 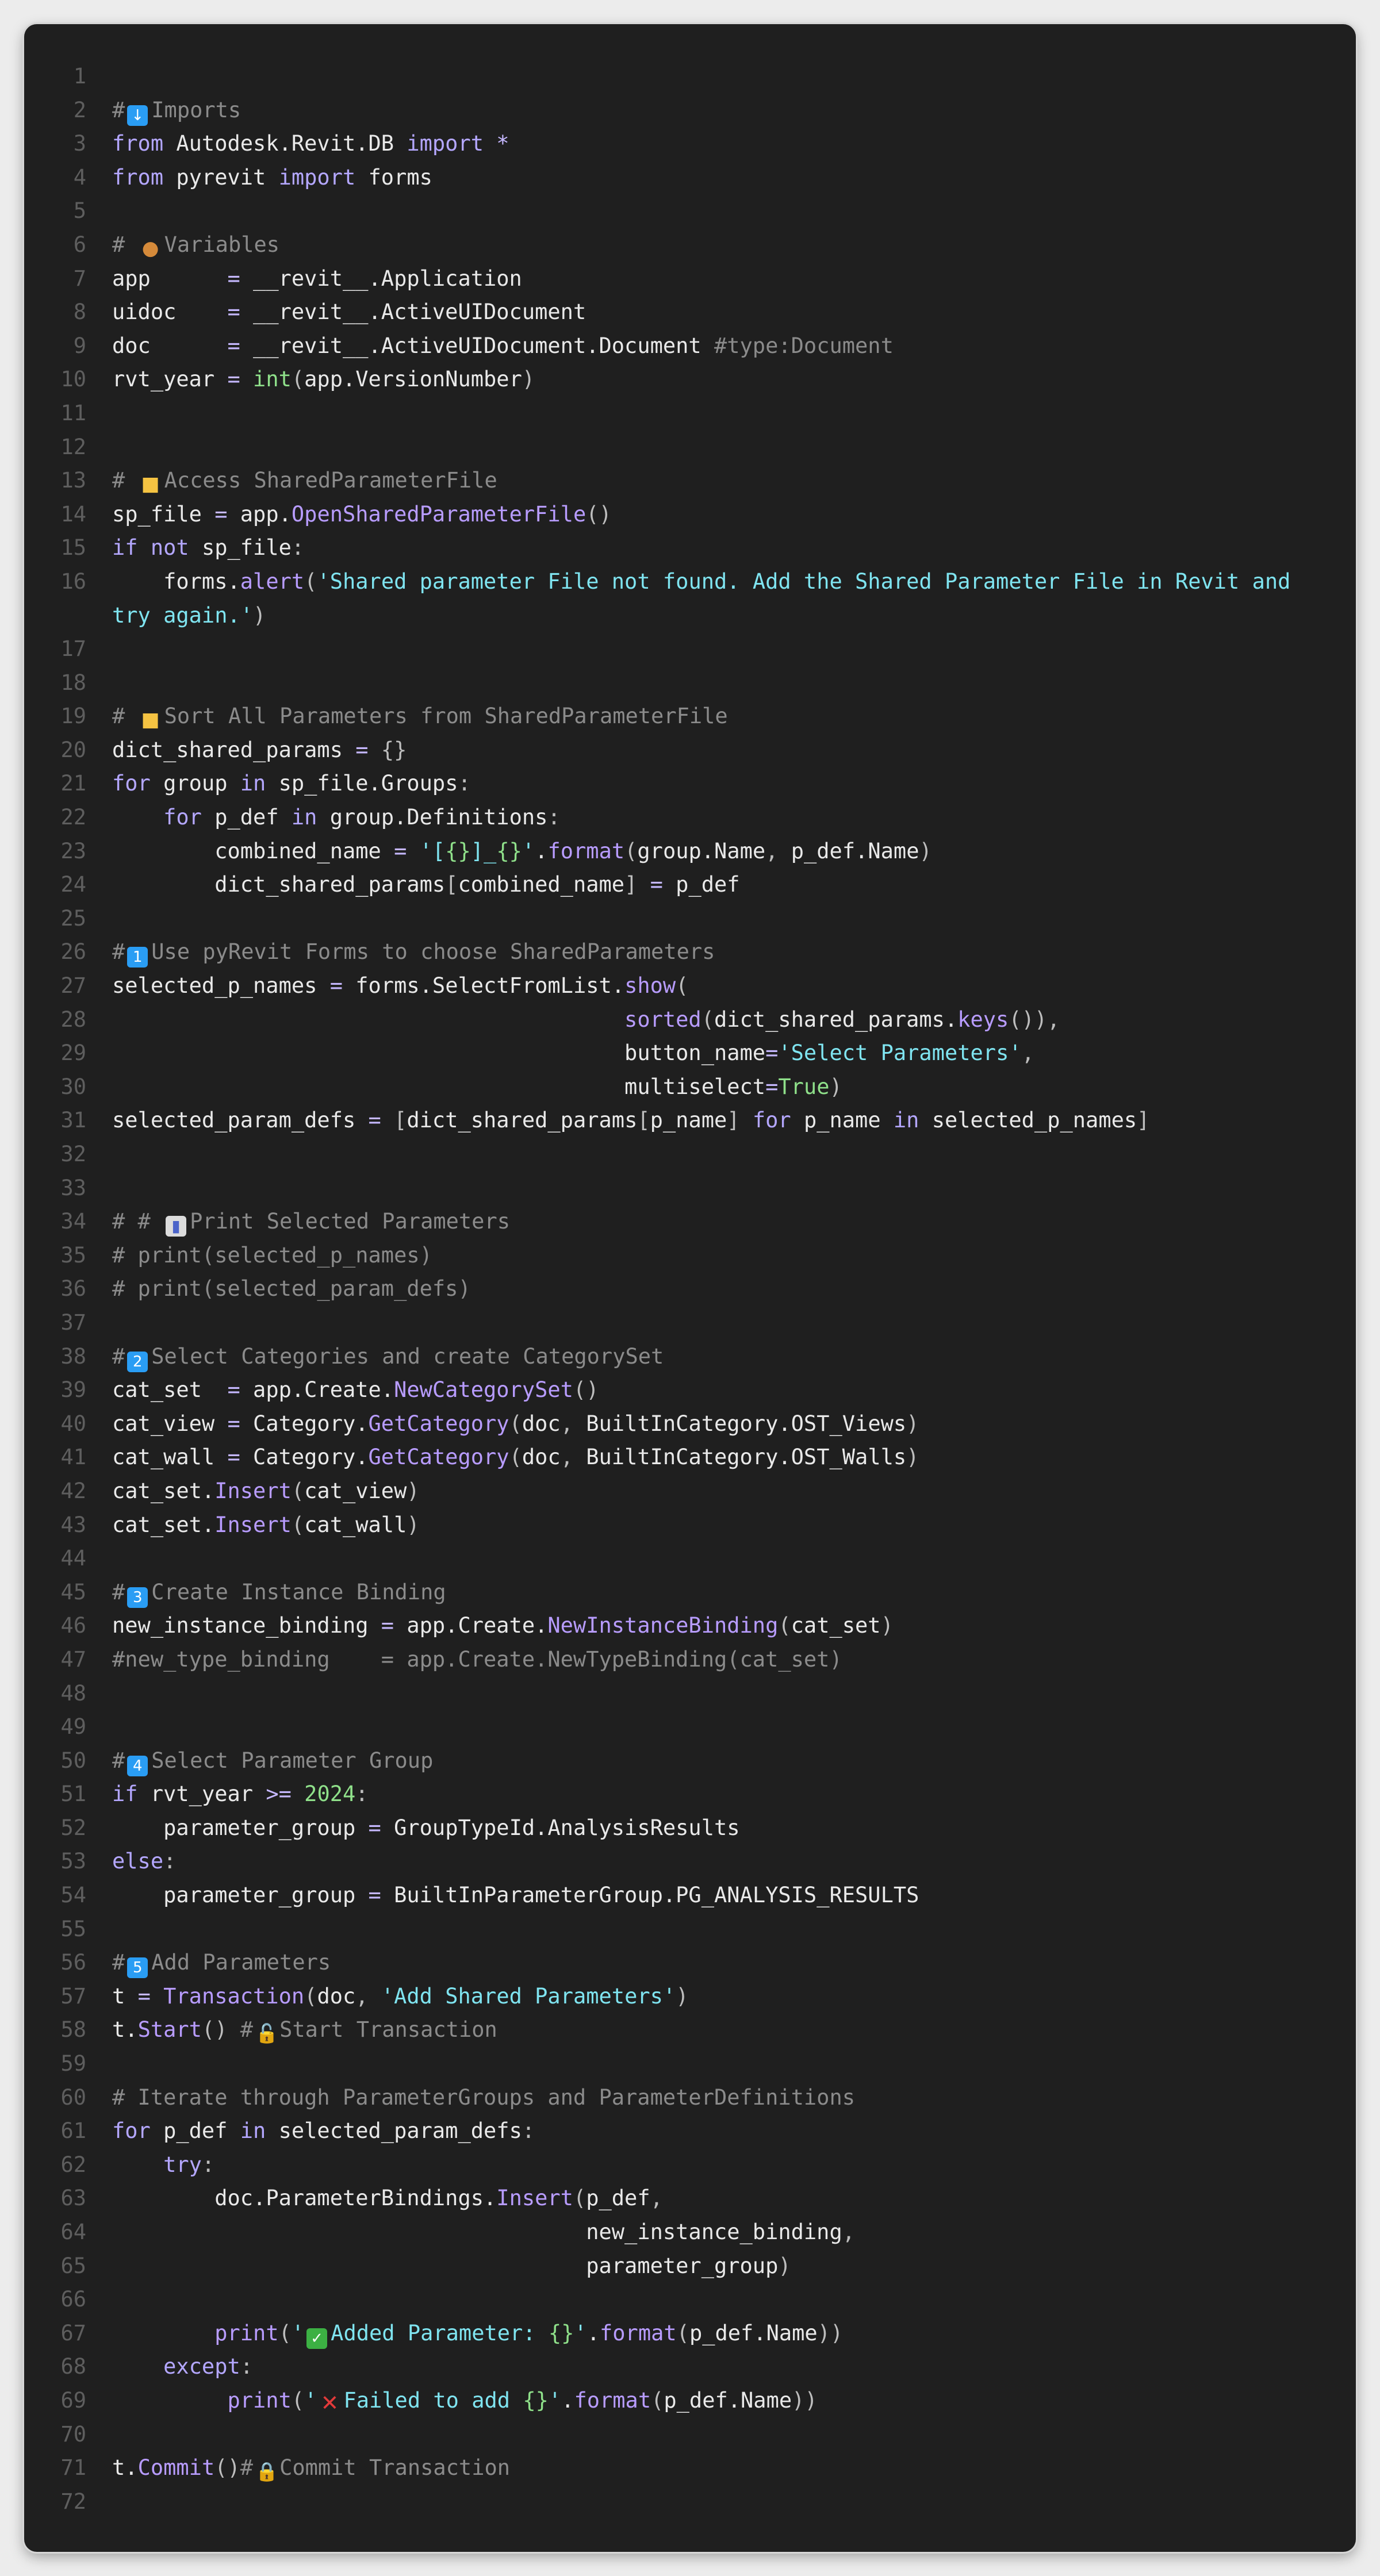 I want to click on code-line: 71 t.Commit()# 🔒Commit Transaction, so click(x=690, y=2468).